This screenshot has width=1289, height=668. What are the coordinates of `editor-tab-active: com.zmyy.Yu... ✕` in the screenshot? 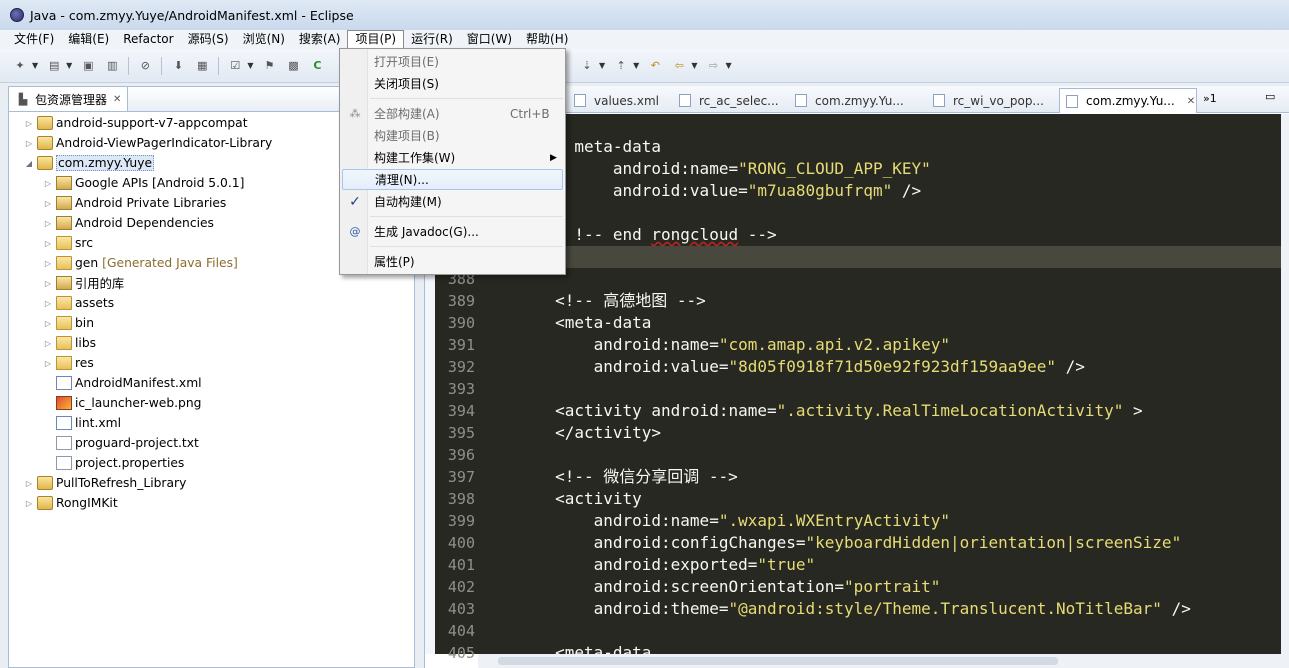 It's located at (1128, 100).